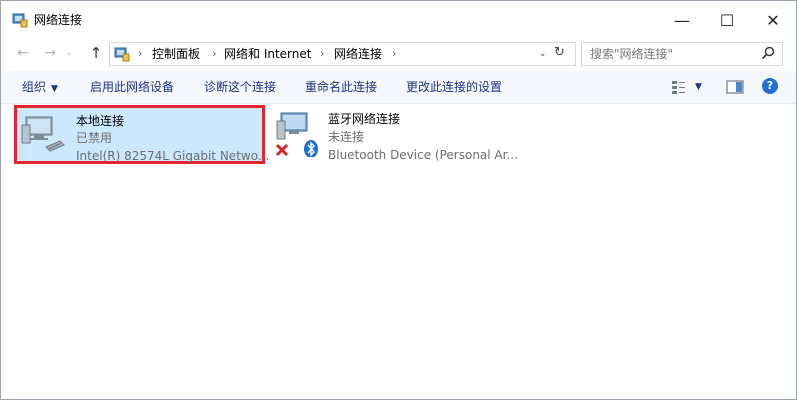 Image resolution: width=797 pixels, height=400 pixels. I want to click on up-button: ↑, so click(96, 53).